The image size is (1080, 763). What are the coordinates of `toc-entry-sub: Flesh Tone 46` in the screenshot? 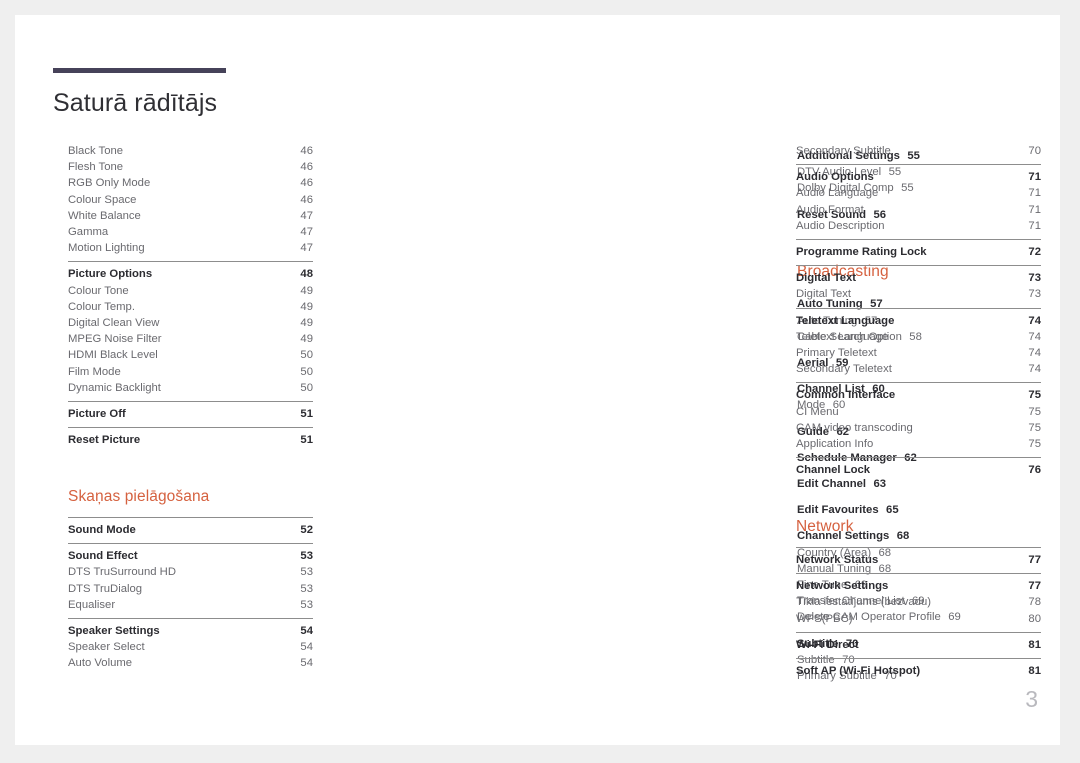 It's located at (190, 167).